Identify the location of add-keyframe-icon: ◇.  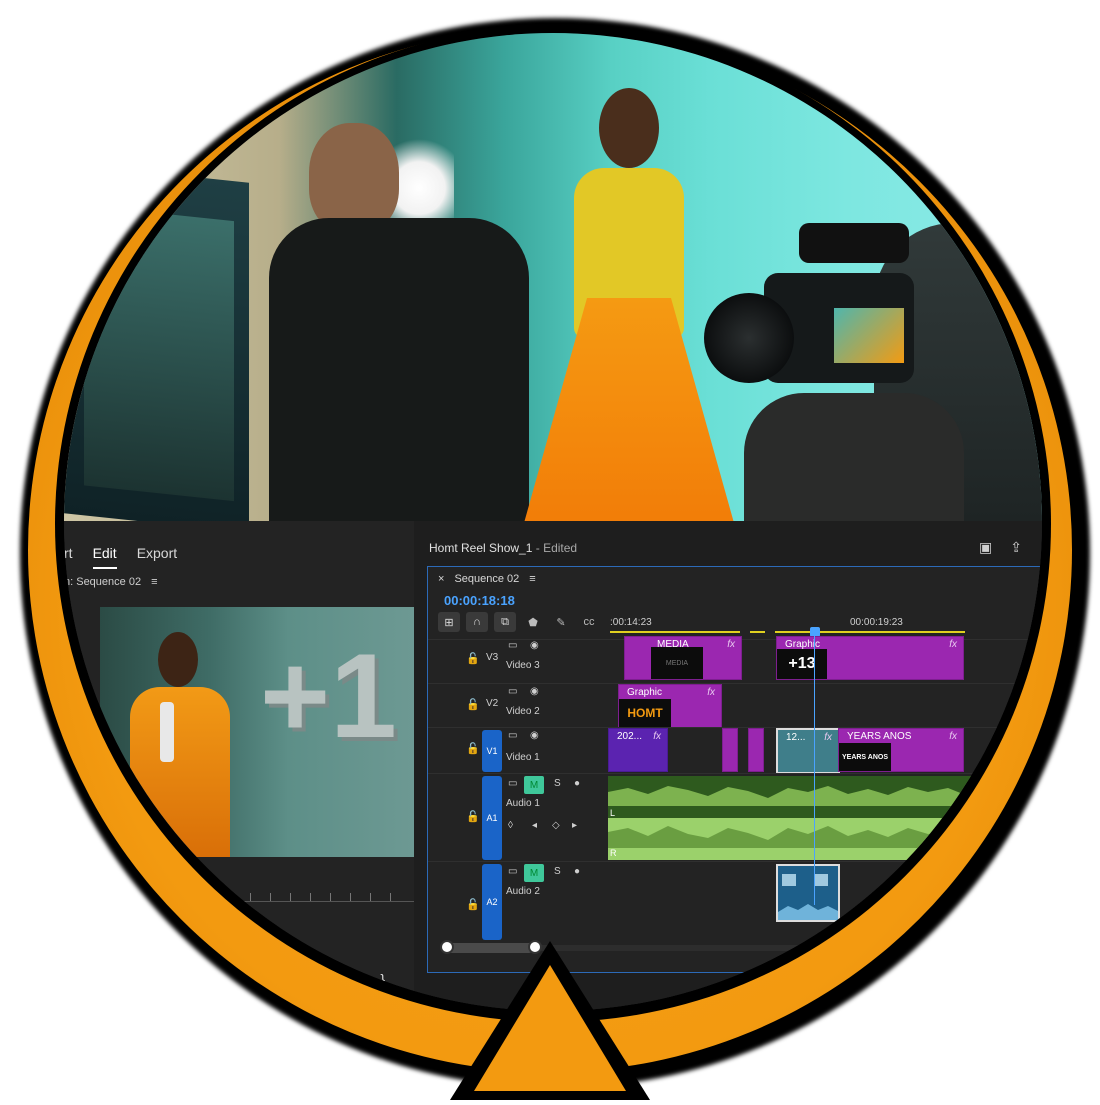
(556, 825).